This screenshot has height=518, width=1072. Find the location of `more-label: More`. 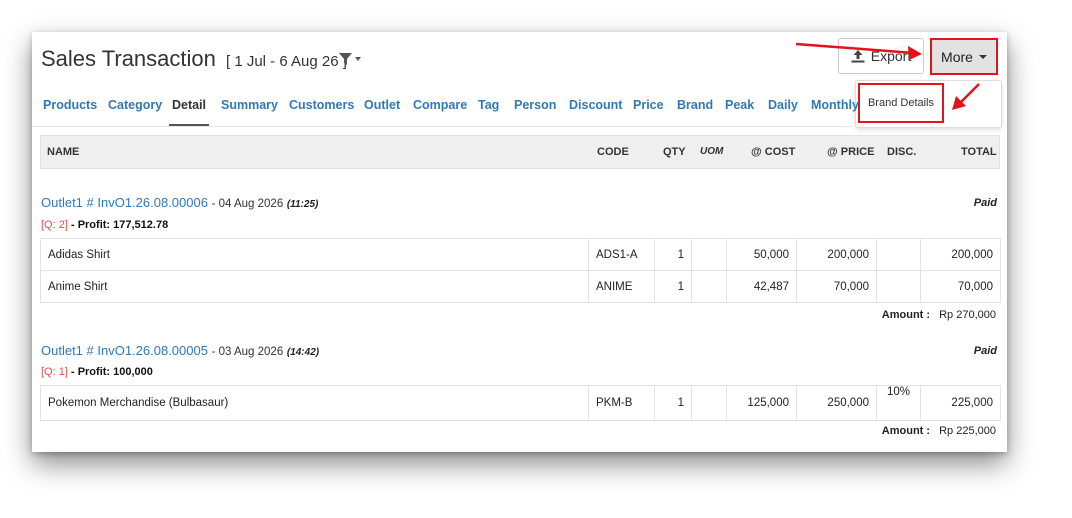

more-label: More is located at coordinates (957, 56).